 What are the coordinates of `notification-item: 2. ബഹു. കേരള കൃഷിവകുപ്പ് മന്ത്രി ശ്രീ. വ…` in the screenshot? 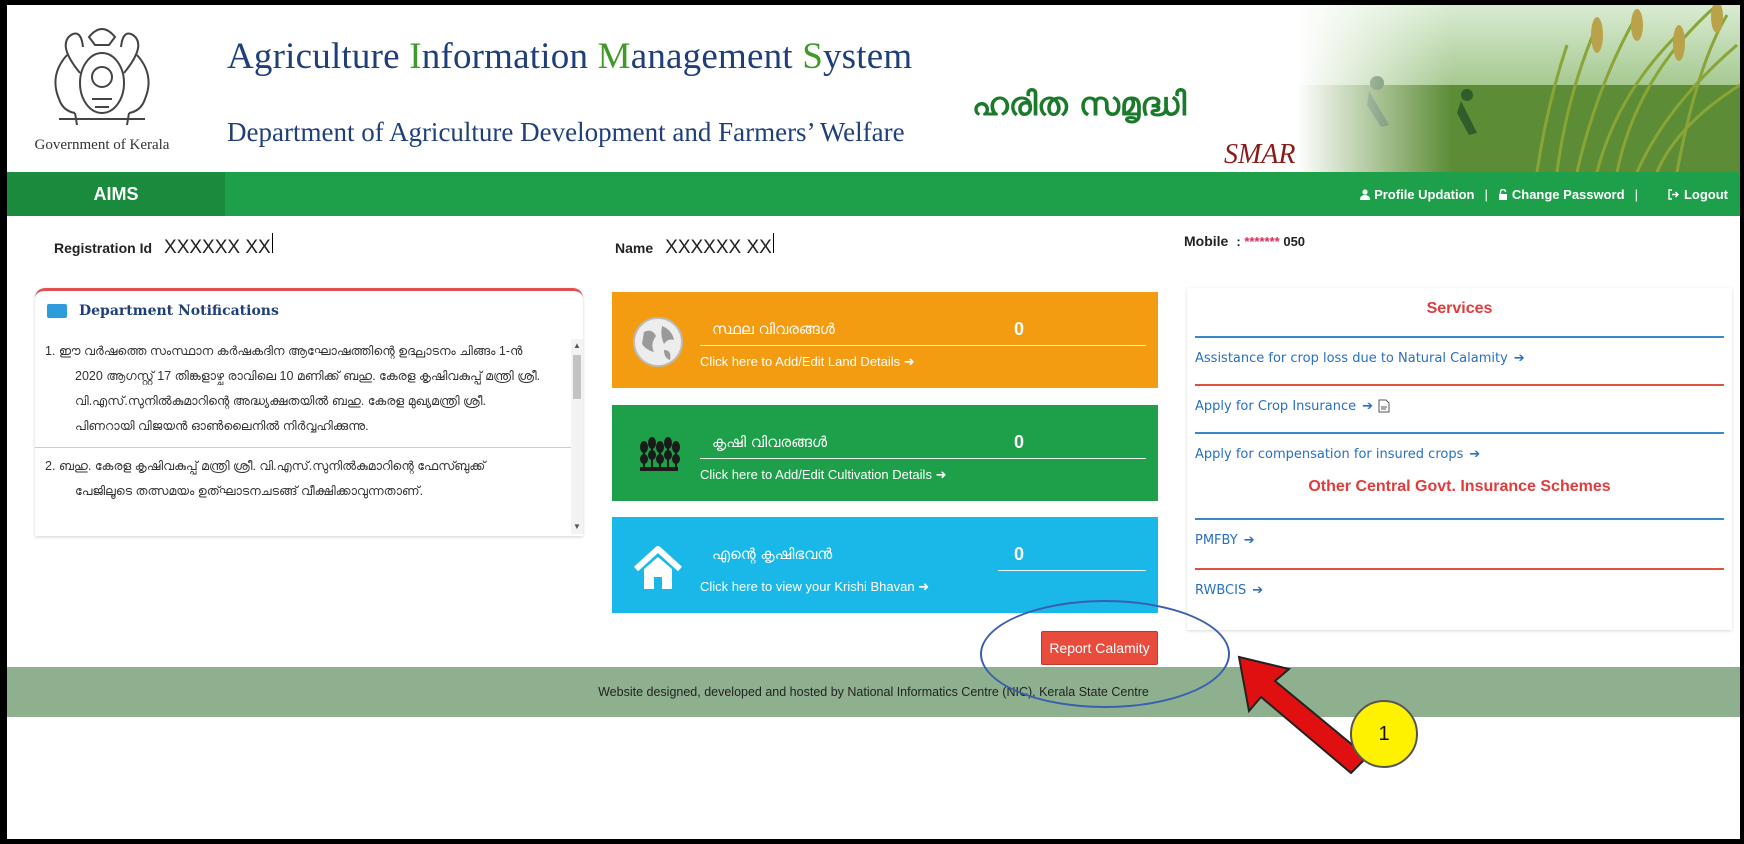 It's located at (303, 475).